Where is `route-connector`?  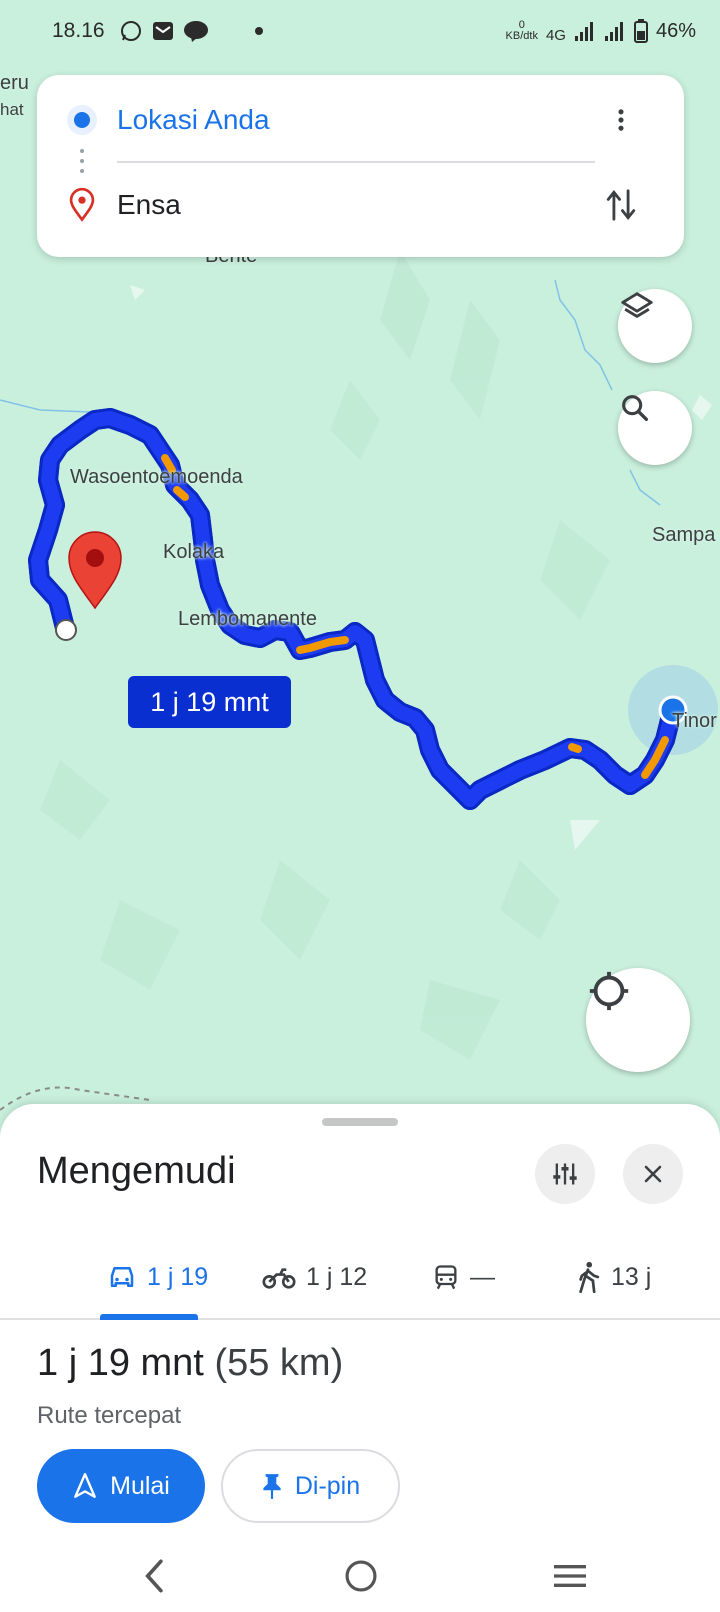 route-connector is located at coordinates (82, 161).